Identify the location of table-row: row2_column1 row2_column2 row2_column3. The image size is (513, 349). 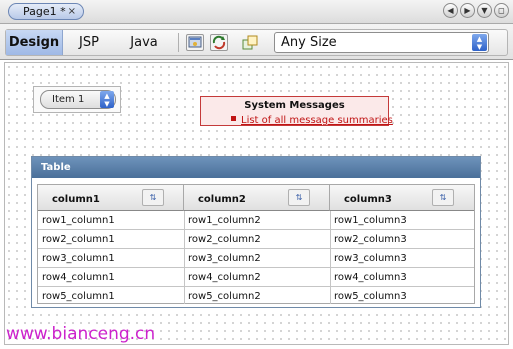
(256, 239).